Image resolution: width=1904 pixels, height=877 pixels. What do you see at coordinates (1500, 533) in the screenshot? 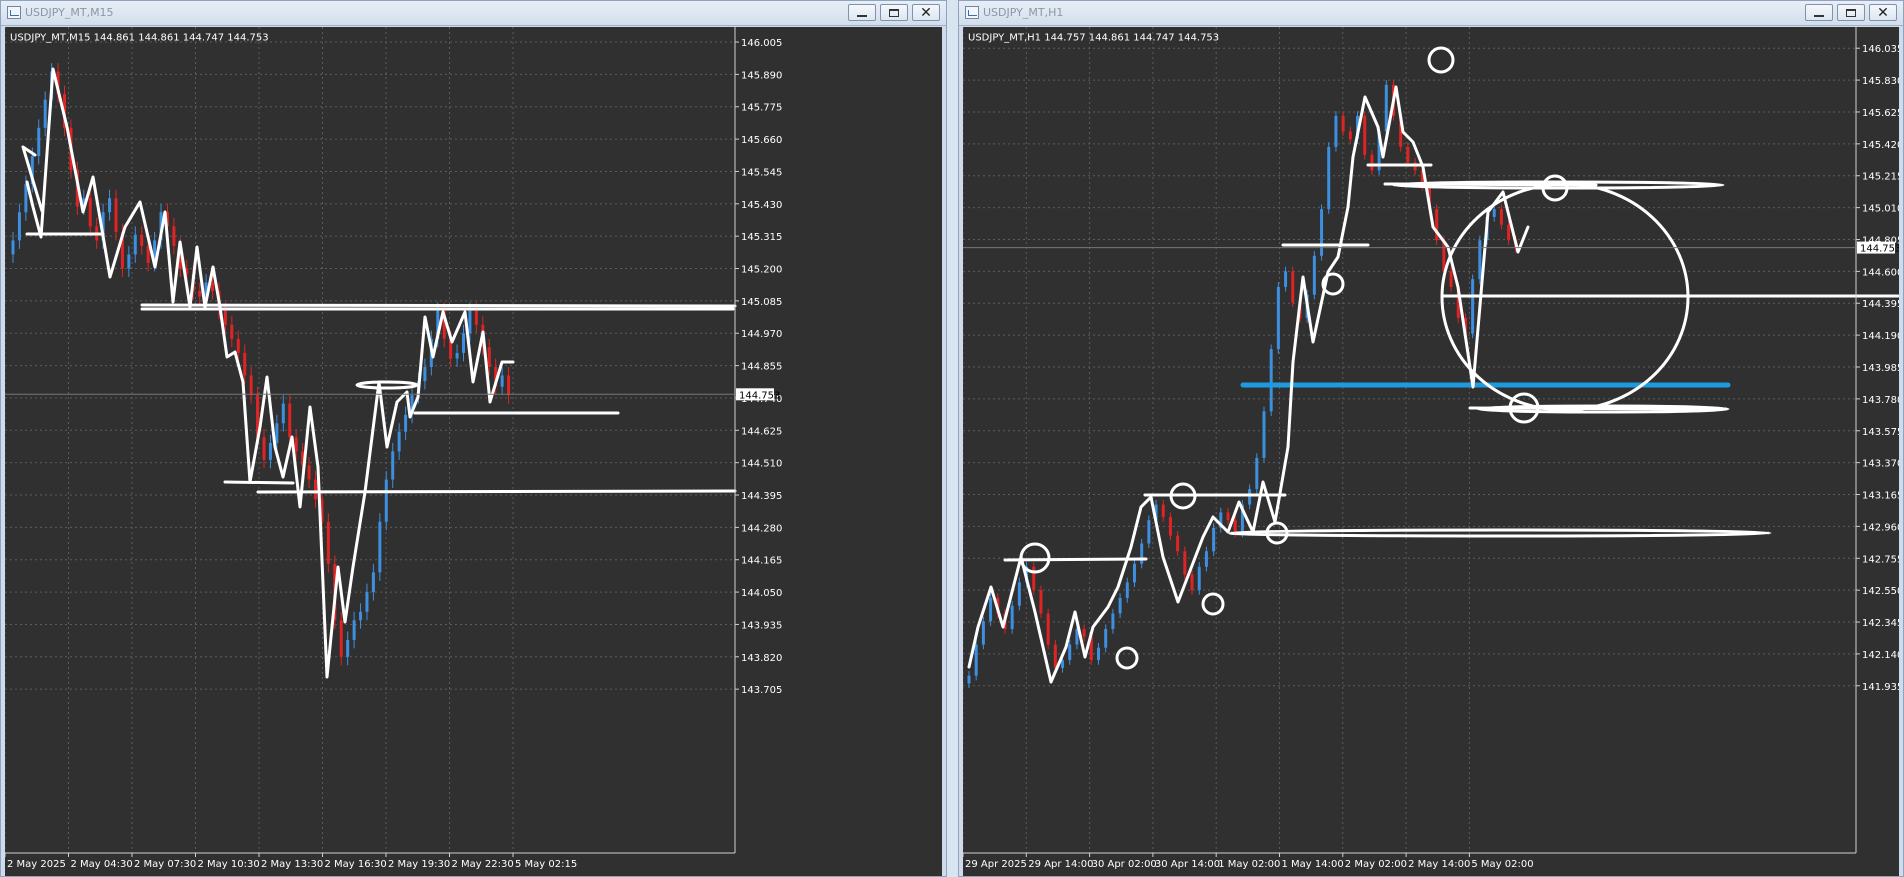
I see `range-ellipse` at bounding box center [1500, 533].